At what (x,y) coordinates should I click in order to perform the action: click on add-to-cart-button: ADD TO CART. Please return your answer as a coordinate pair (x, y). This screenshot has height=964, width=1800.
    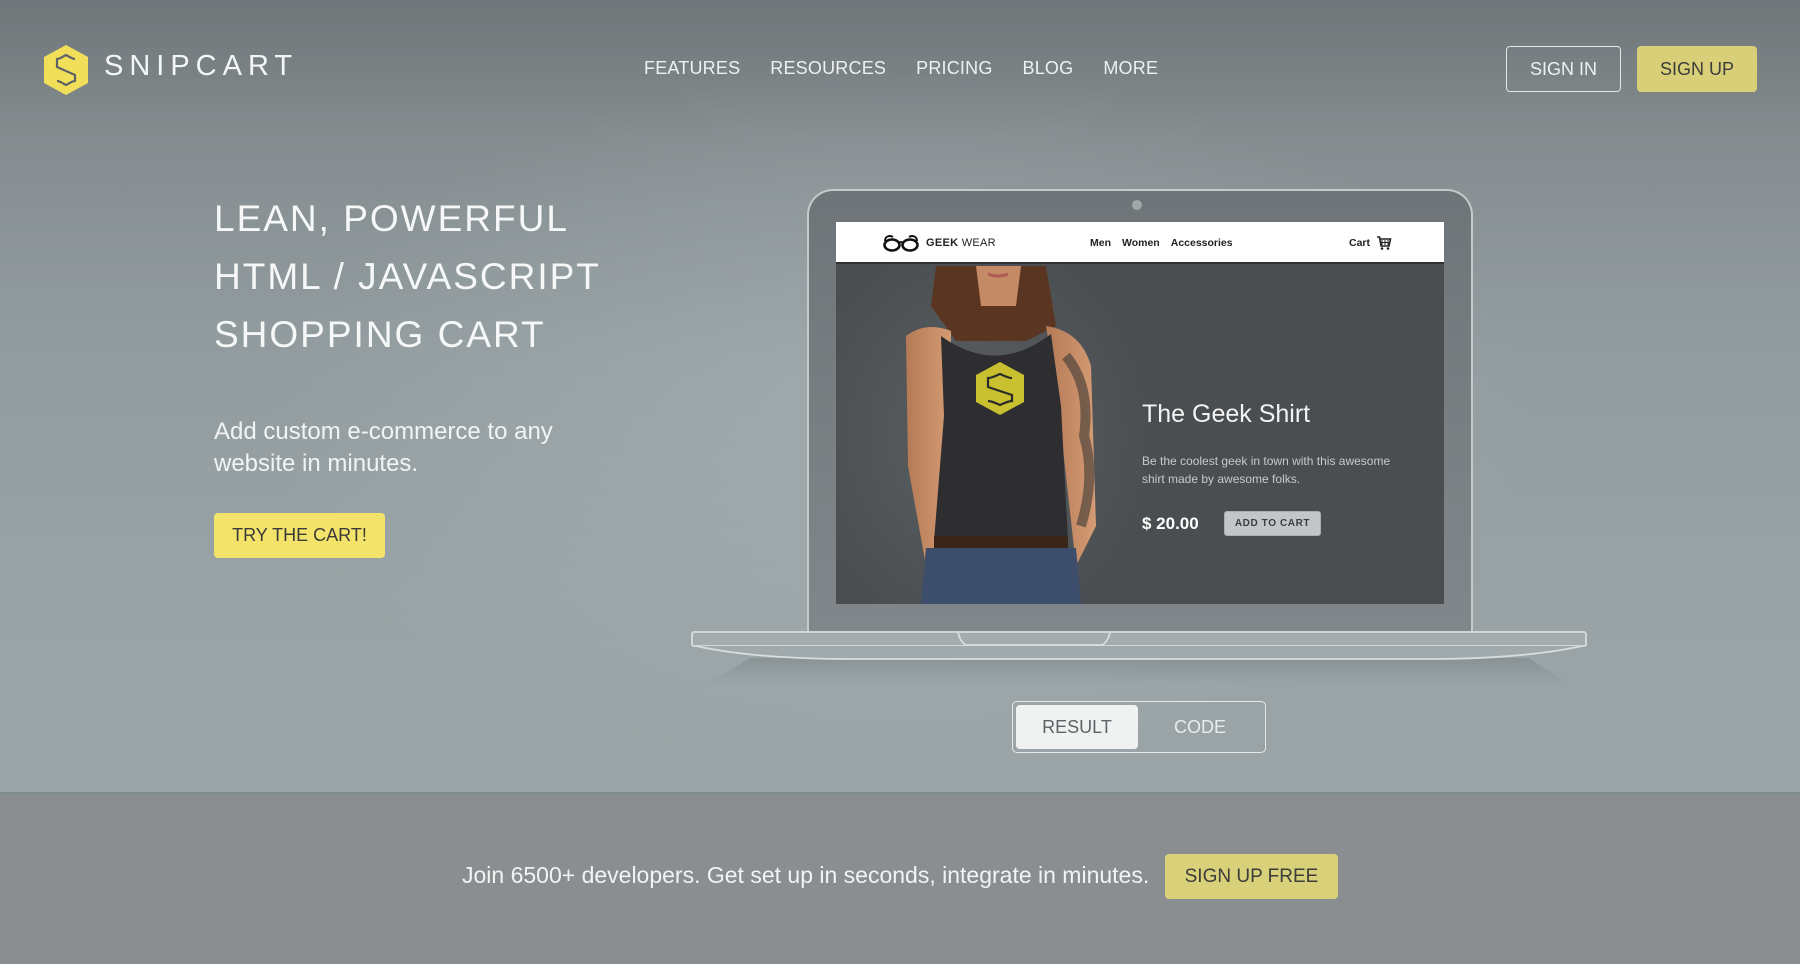
    Looking at the image, I should click on (1272, 523).